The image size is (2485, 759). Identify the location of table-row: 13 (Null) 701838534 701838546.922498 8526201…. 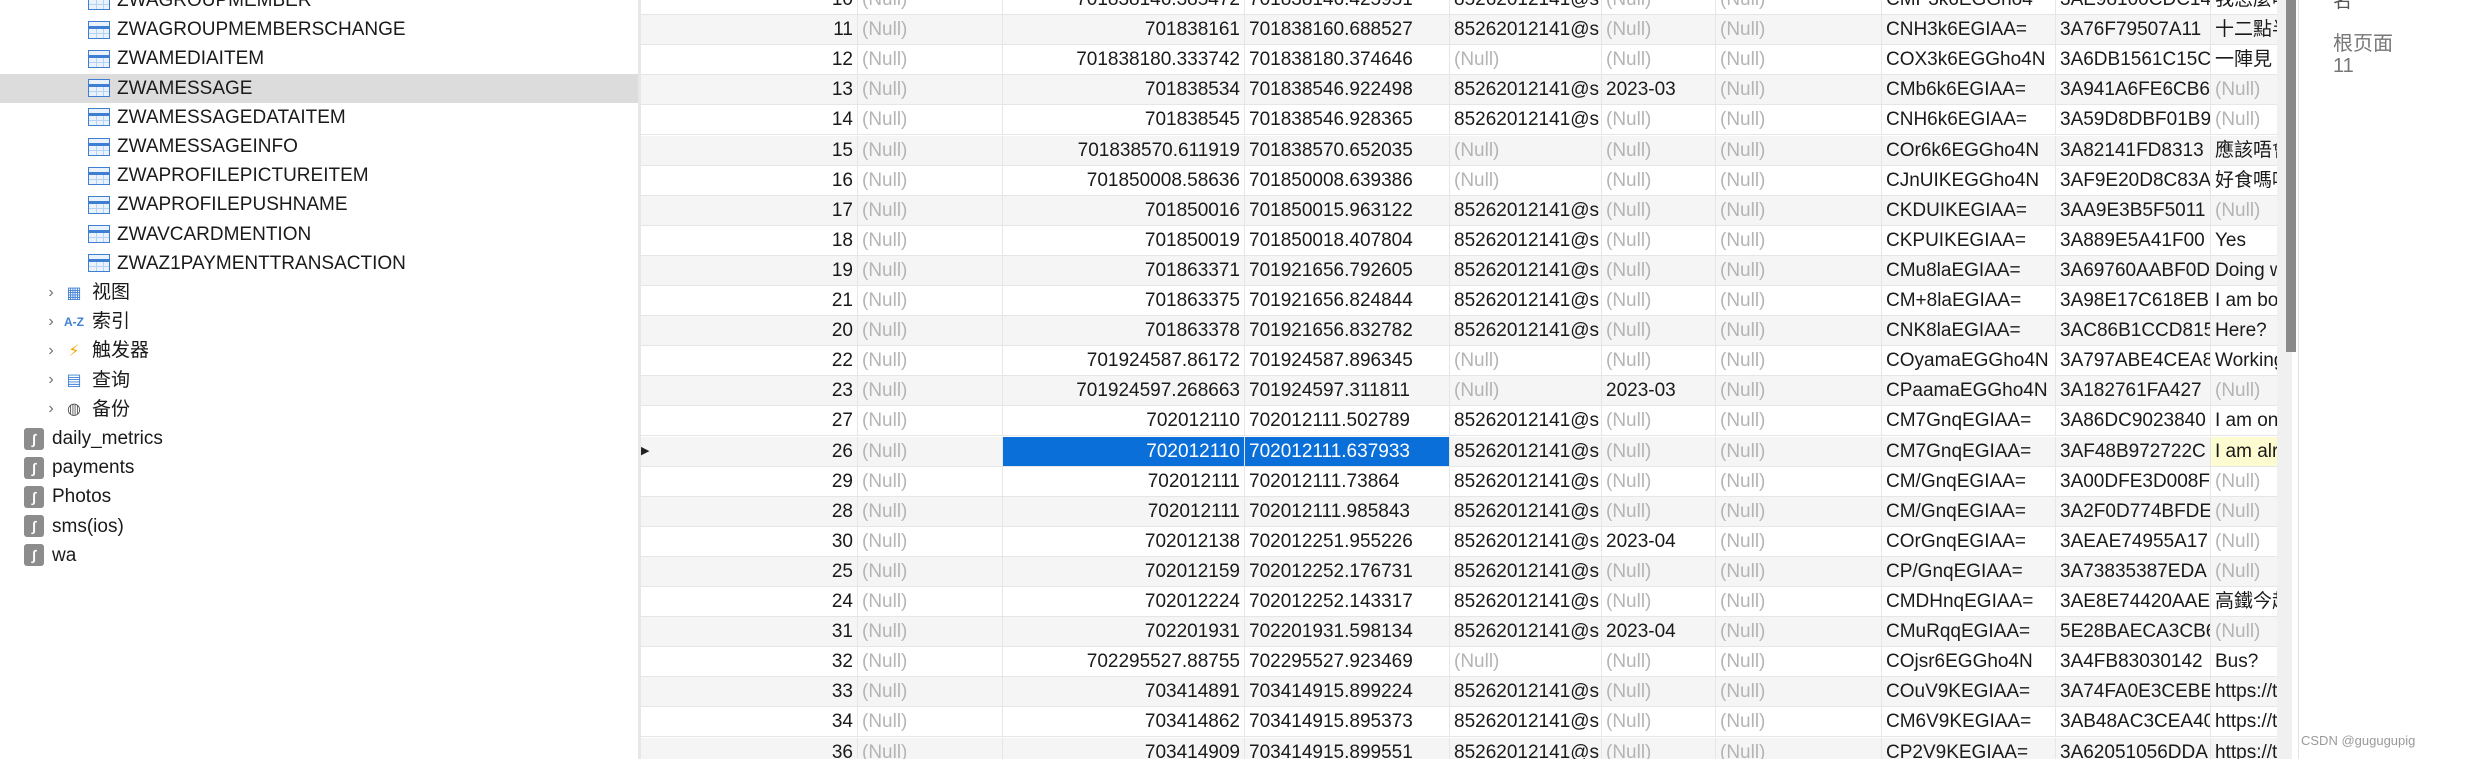
(1459, 90).